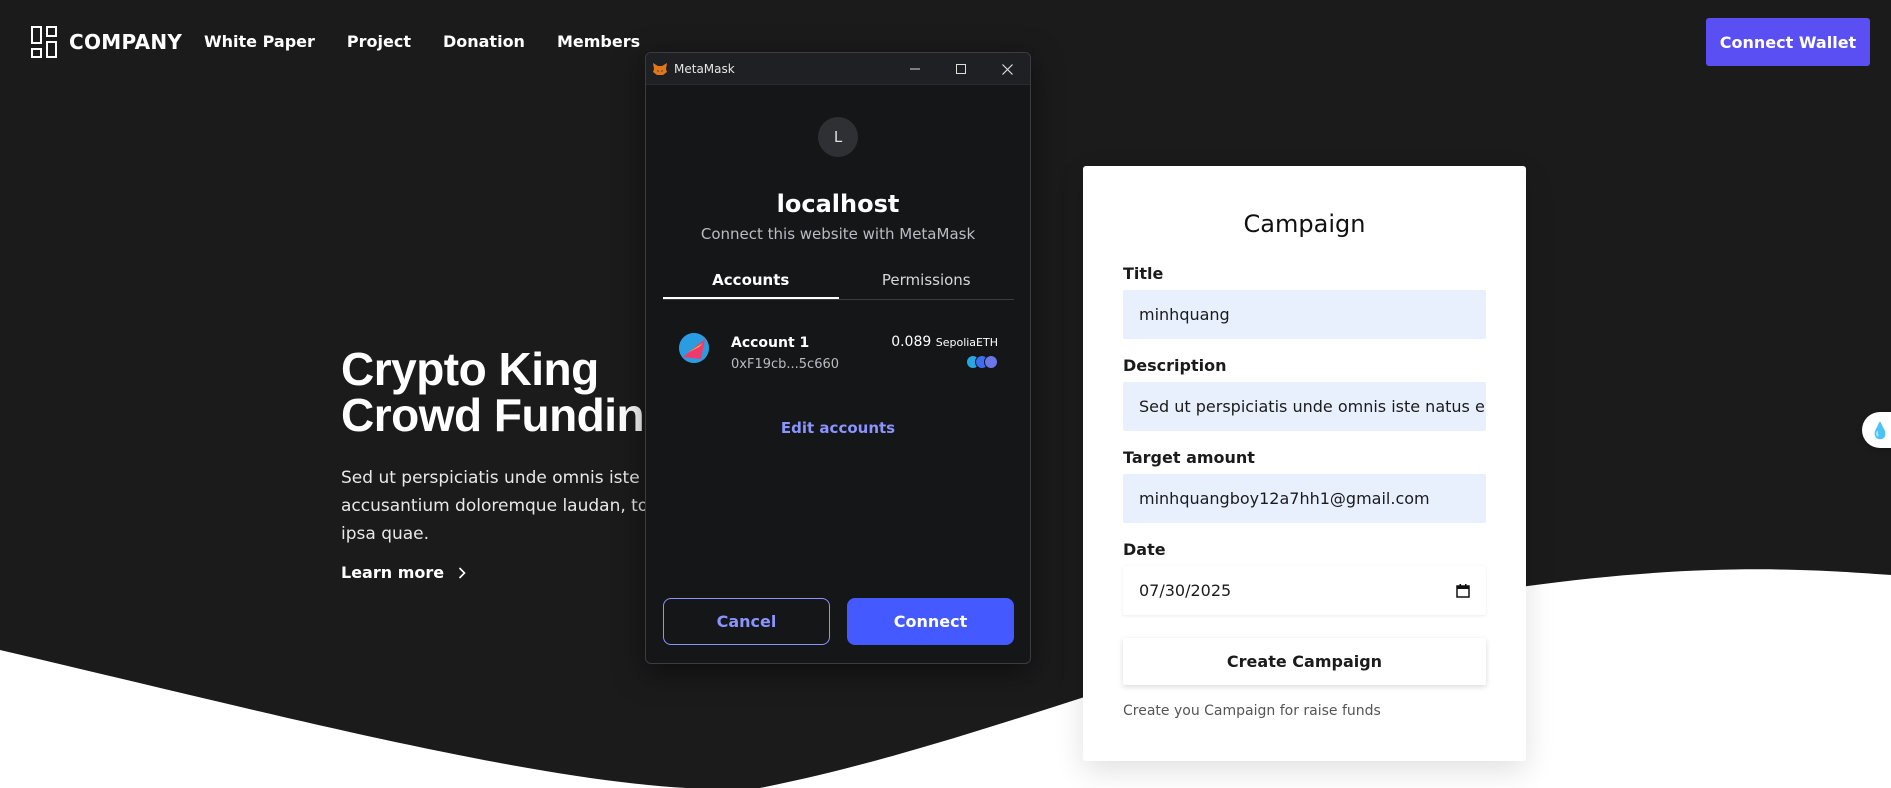  I want to click on nav-project: Project, so click(379, 41).